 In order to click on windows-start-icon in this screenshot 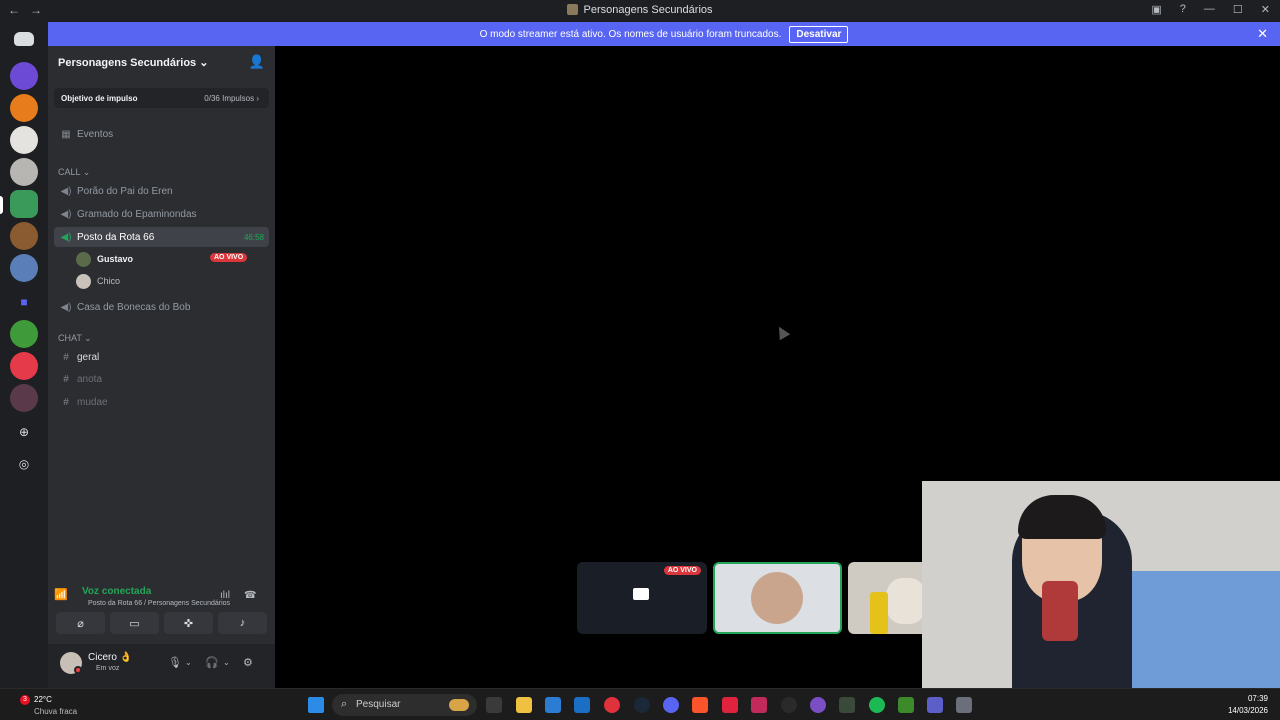, I will do `click(316, 705)`.